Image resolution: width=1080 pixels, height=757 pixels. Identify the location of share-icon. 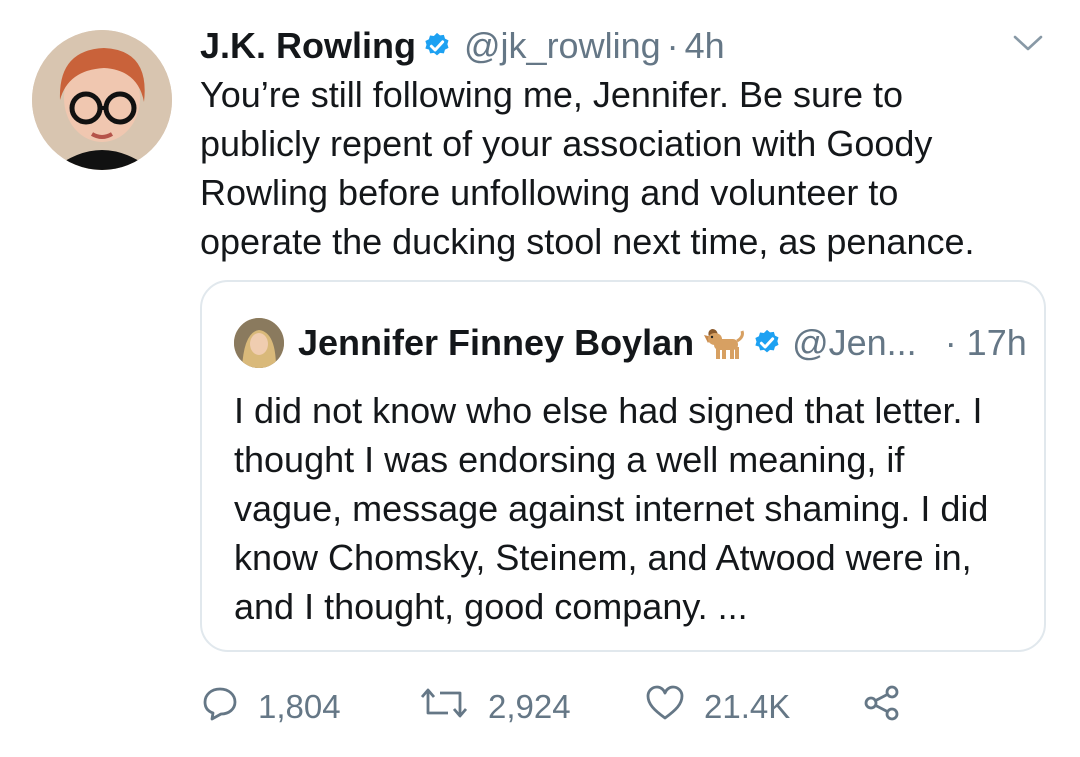
(891, 707).